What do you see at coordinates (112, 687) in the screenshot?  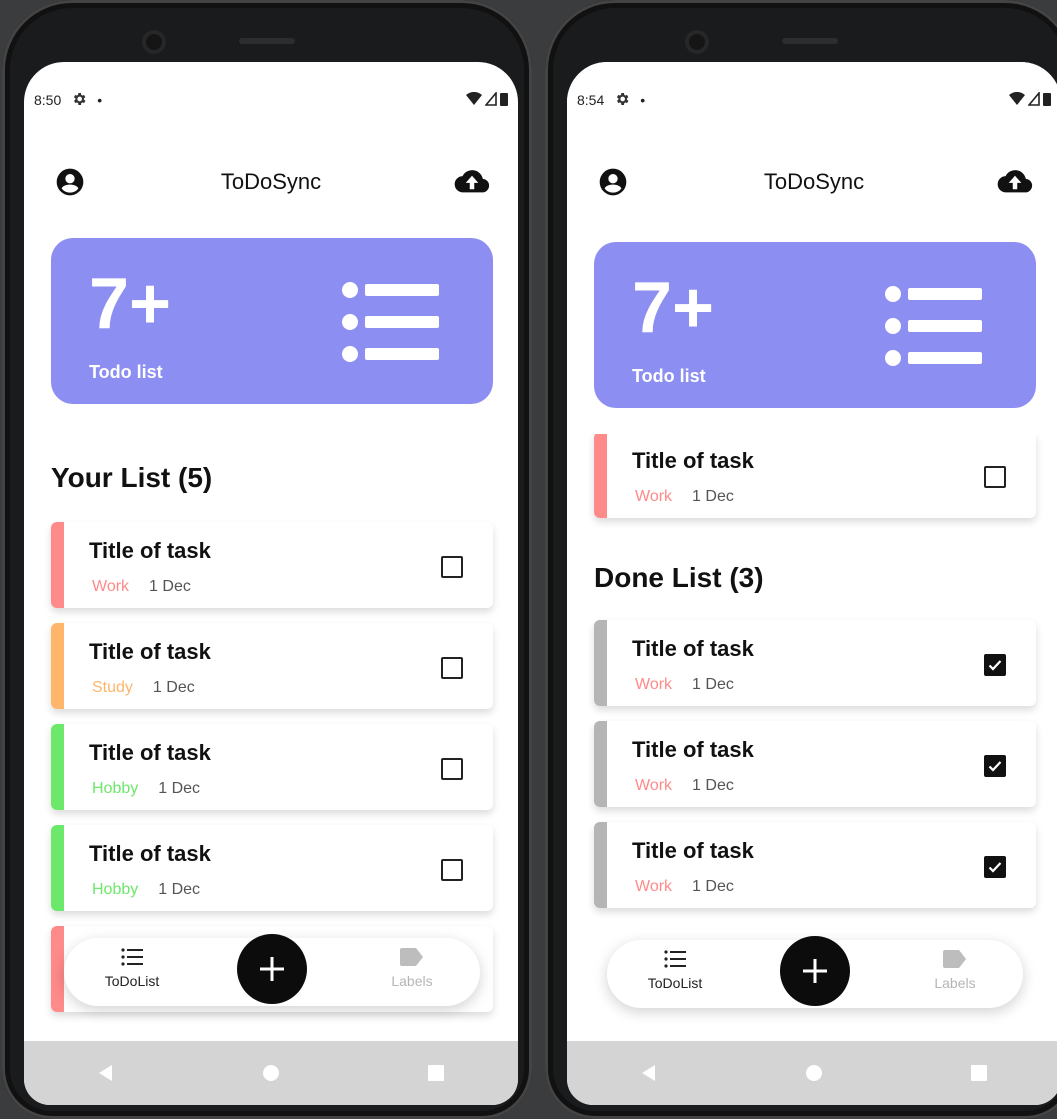 I see `task-label: Study` at bounding box center [112, 687].